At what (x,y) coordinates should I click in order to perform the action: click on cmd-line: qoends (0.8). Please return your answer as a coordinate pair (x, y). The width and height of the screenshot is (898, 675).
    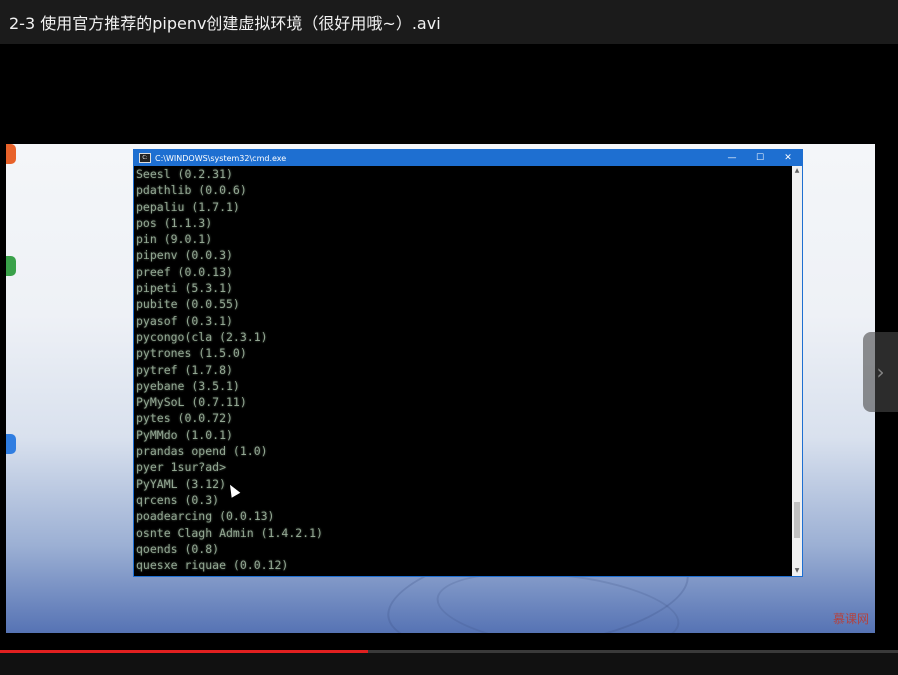
    Looking at the image, I should click on (178, 548).